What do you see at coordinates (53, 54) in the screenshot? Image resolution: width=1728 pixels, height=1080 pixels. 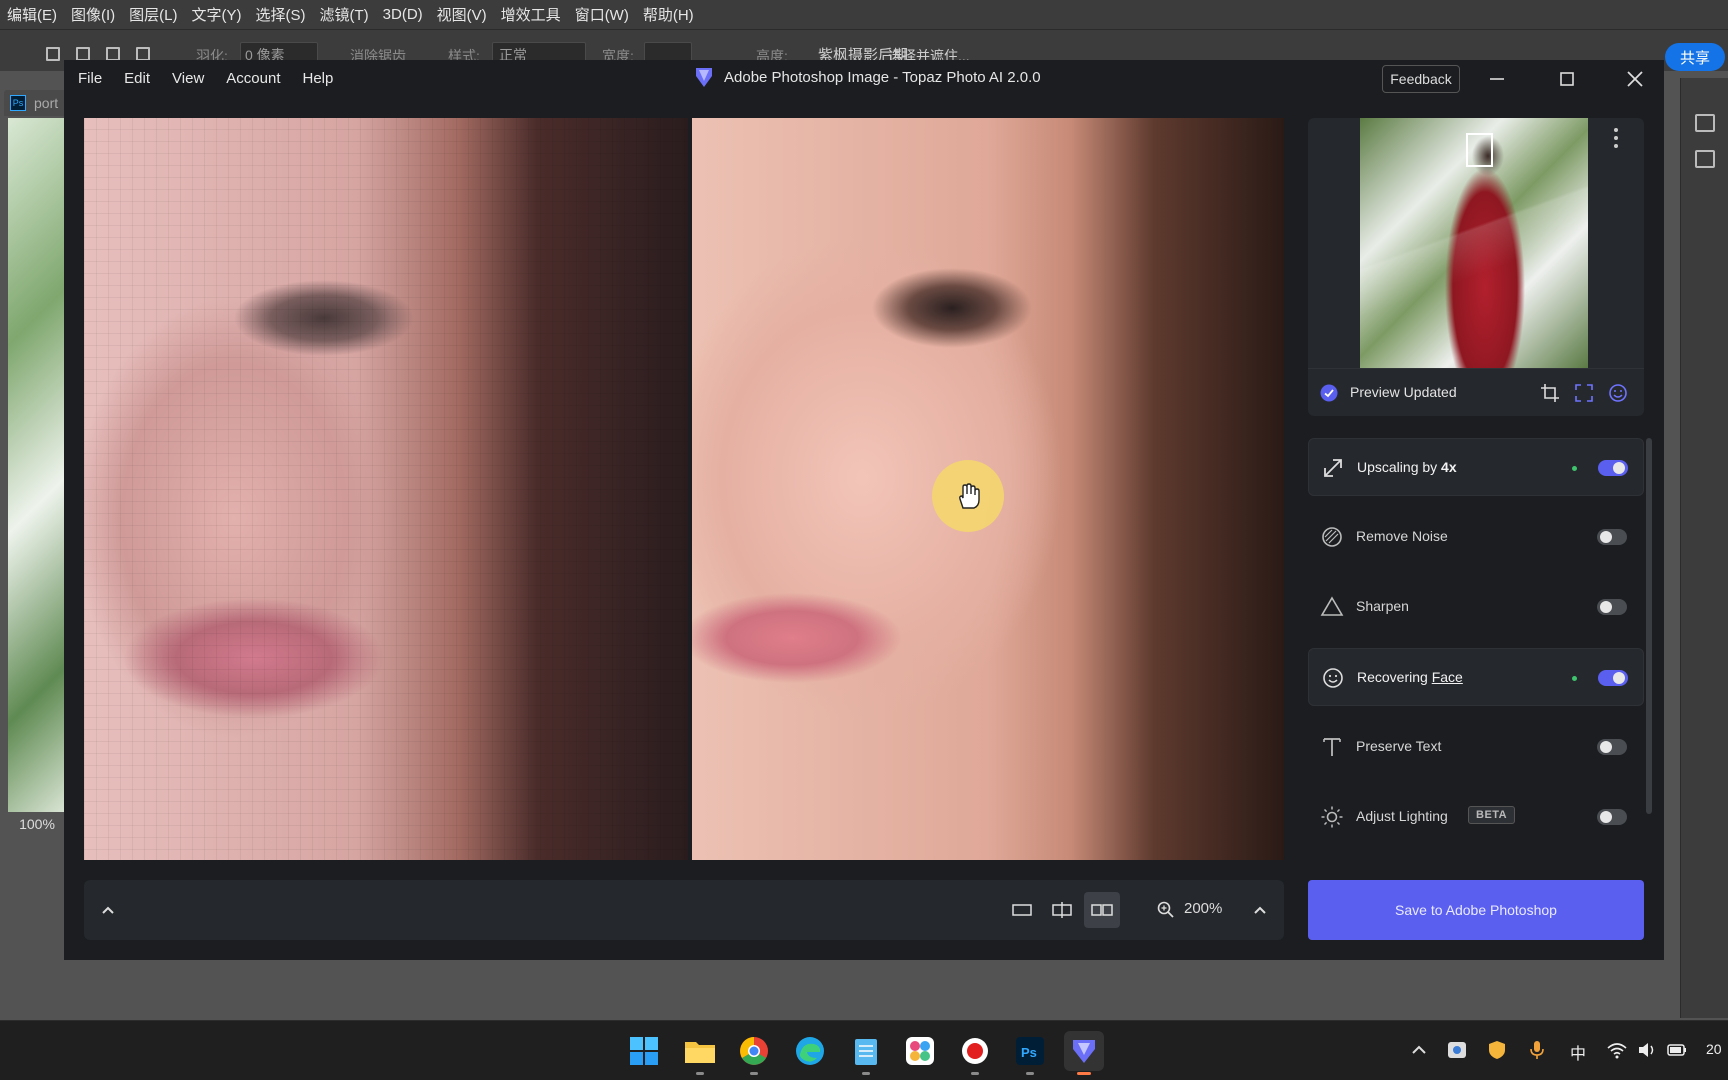 I see `new-selection-icon` at bounding box center [53, 54].